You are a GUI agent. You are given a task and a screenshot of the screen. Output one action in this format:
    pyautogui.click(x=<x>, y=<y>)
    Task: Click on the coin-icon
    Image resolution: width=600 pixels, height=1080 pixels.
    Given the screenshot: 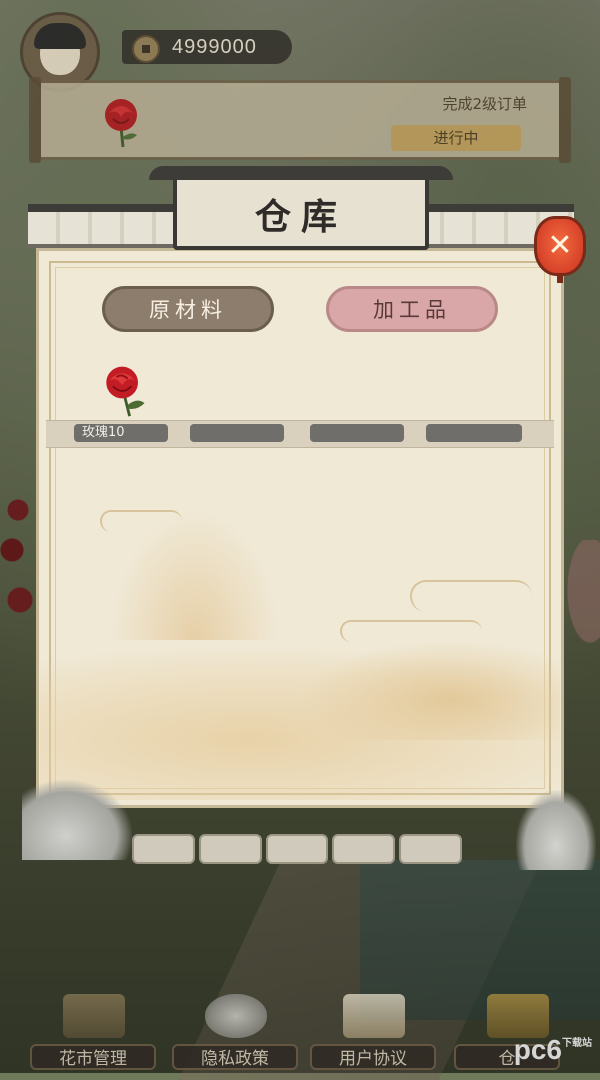 What is the action you would take?
    pyautogui.click(x=146, y=49)
    